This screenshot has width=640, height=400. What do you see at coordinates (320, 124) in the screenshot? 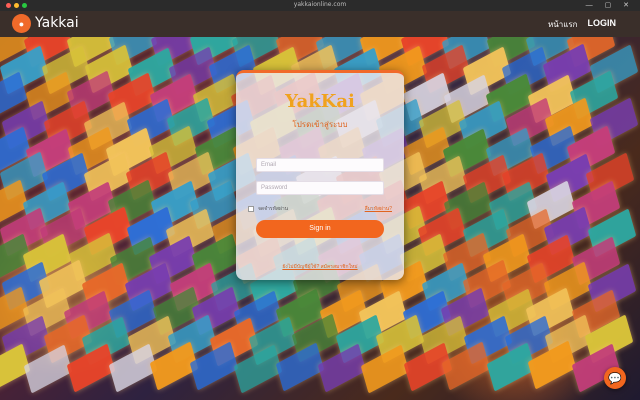
I see `login-subtitle: โปรดเข้าสู่ระบบ` at bounding box center [320, 124].